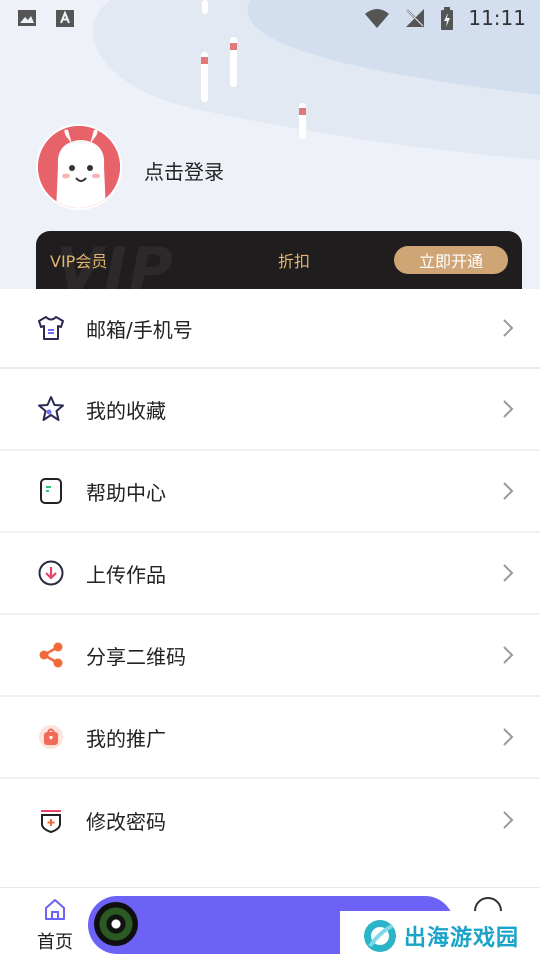  What do you see at coordinates (126, 492) in the screenshot?
I see `menu-item-label: 帮助中心` at bounding box center [126, 492].